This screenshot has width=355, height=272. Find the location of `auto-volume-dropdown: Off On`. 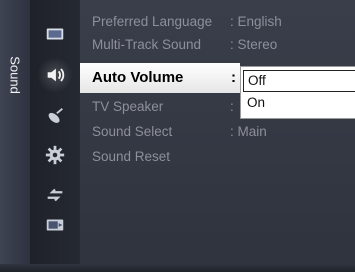

auto-volume-dropdown: Off On is located at coordinates (297, 92).